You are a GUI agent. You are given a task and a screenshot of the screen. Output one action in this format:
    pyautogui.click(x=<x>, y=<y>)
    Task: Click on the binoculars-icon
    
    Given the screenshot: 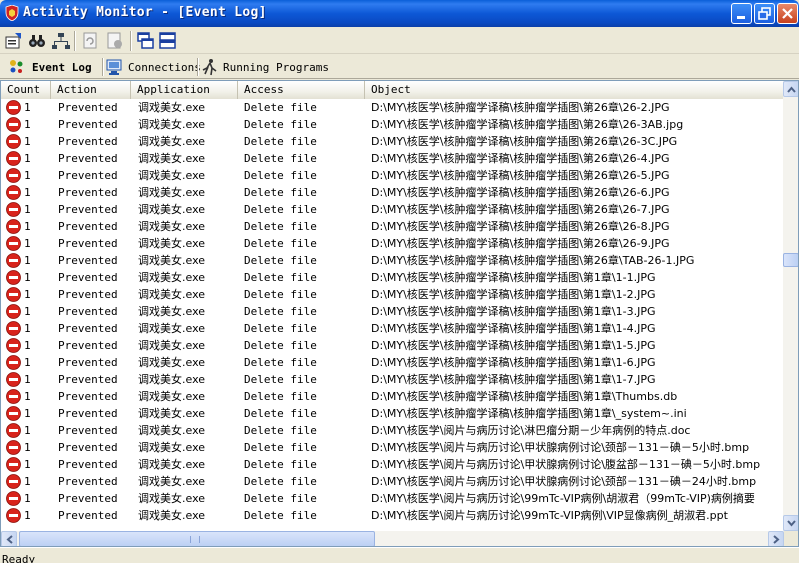 What is the action you would take?
    pyautogui.click(x=37, y=41)
    